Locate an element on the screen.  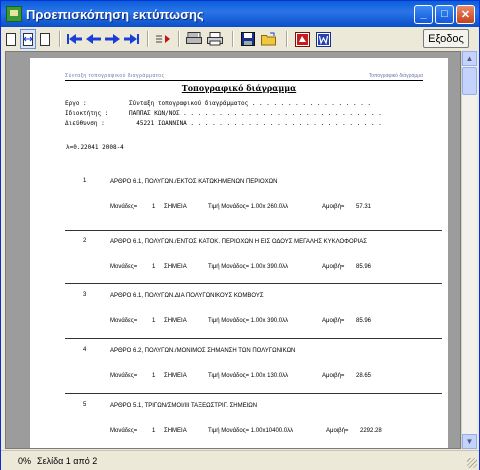
open-folder-icon is located at coordinates (269, 39).